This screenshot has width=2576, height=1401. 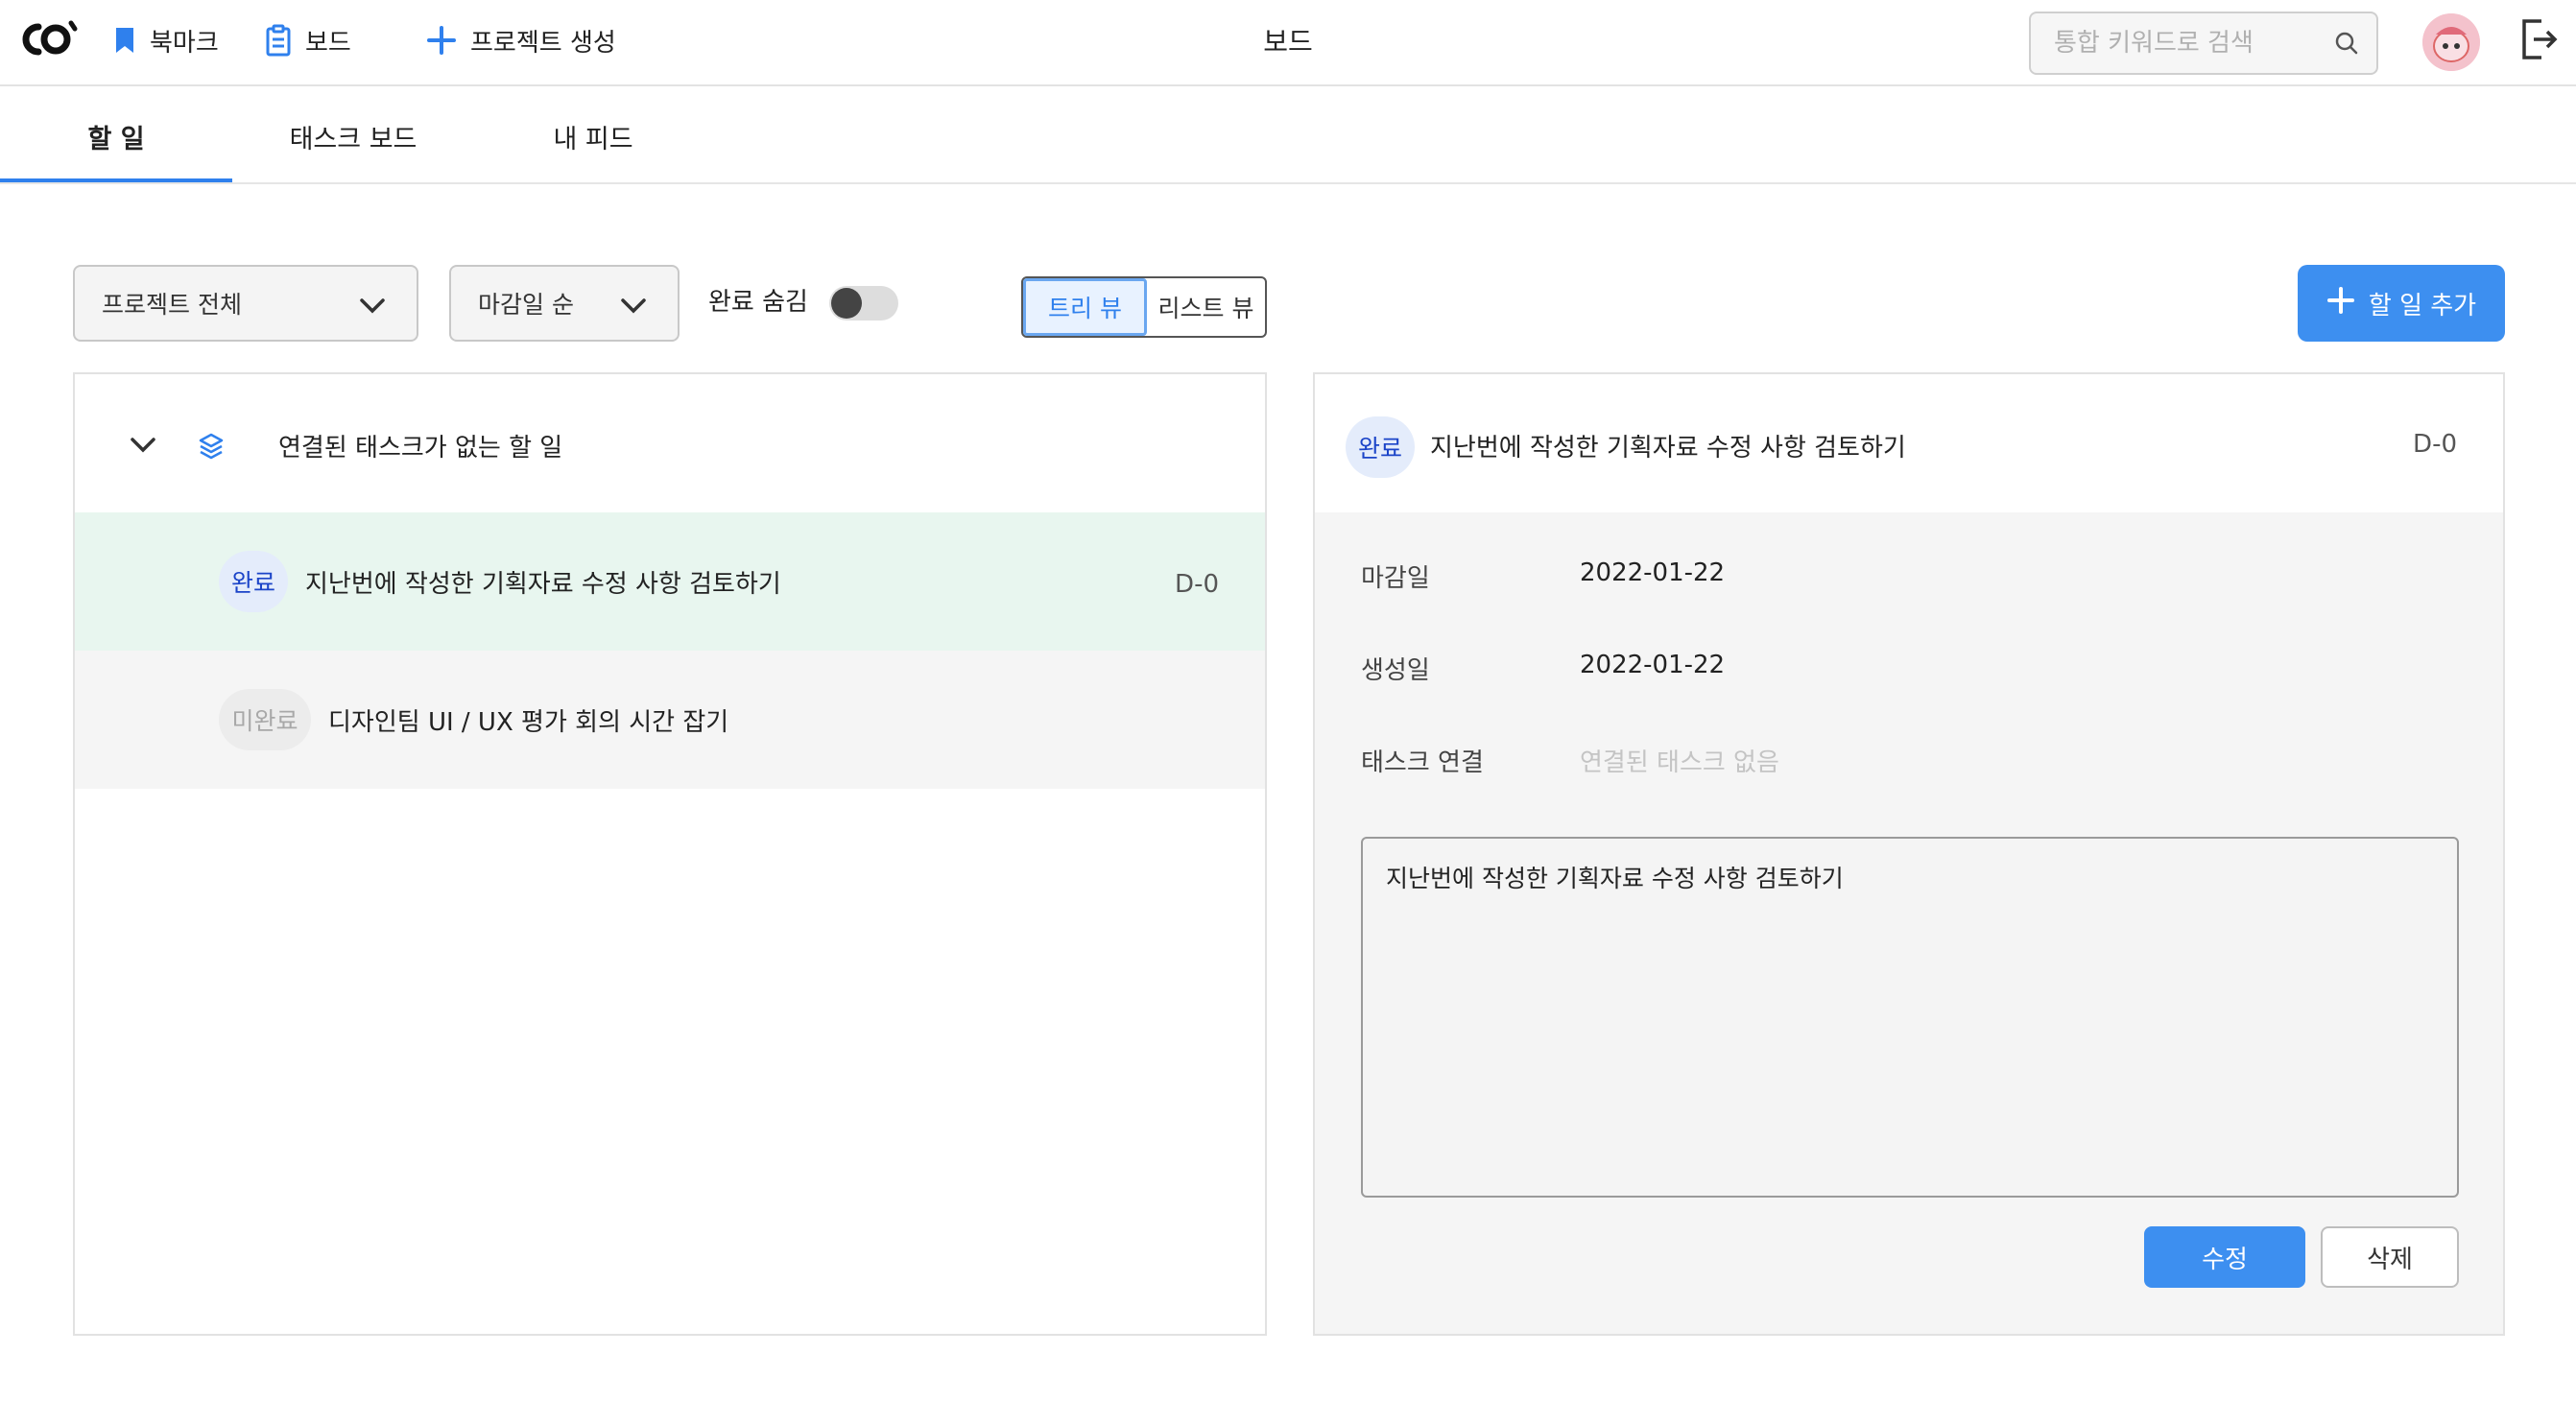 I want to click on created-date-label: 생성일, so click(x=1395, y=670).